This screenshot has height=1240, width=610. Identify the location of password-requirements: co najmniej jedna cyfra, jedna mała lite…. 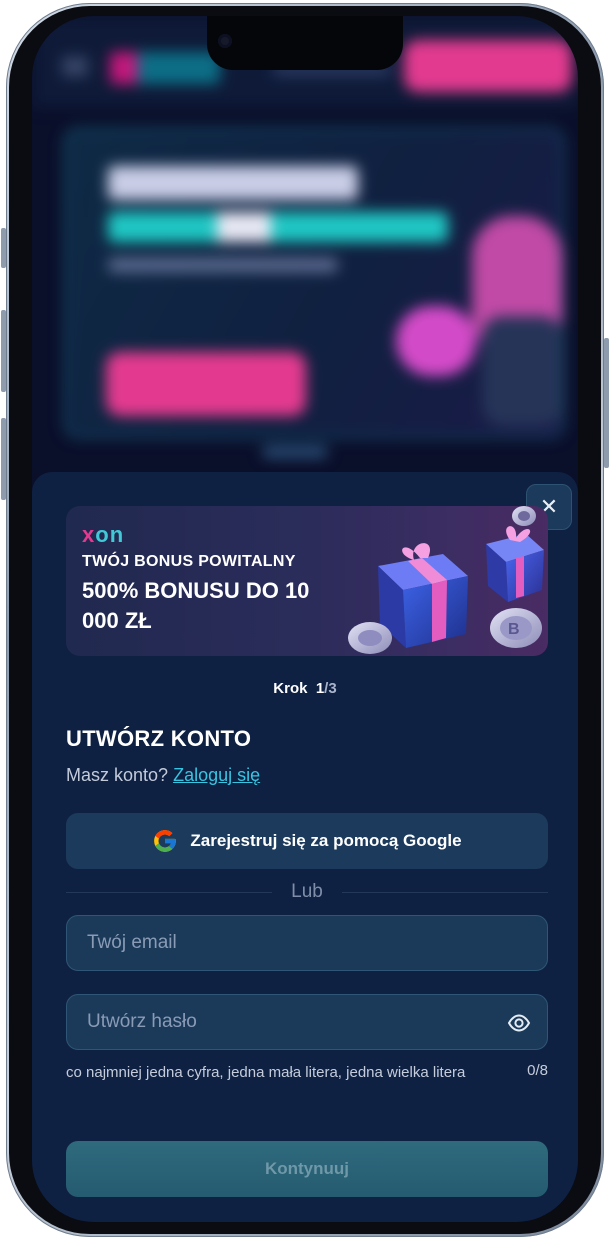
(266, 1072).